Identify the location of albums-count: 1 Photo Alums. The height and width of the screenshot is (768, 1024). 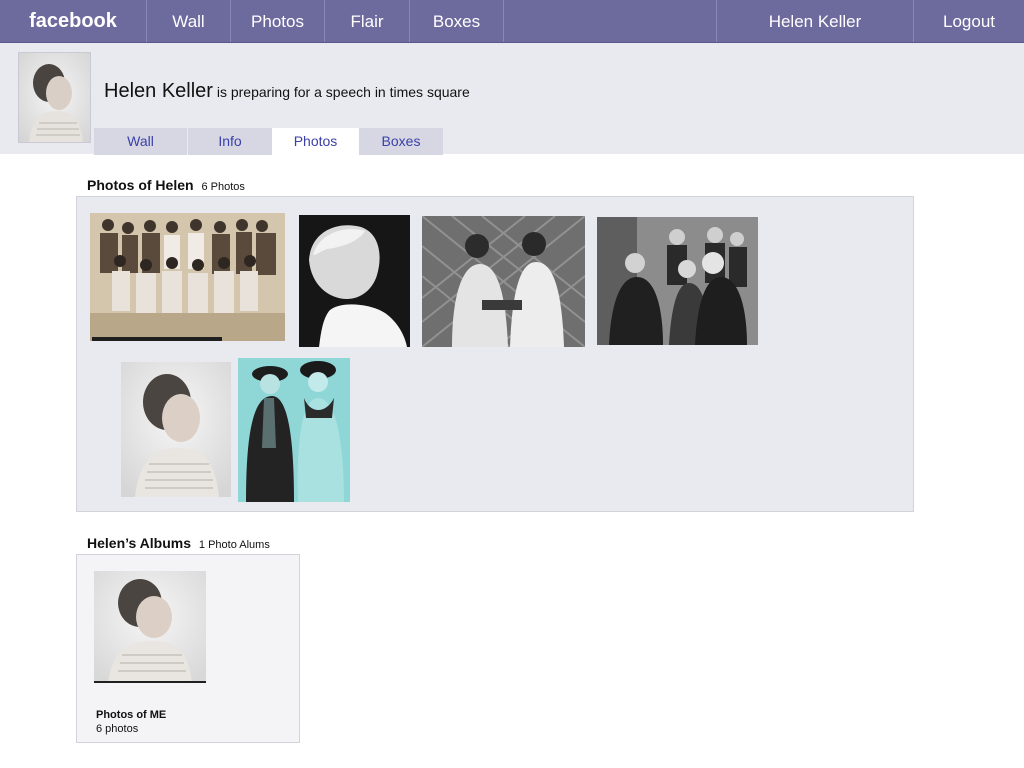
(234, 545).